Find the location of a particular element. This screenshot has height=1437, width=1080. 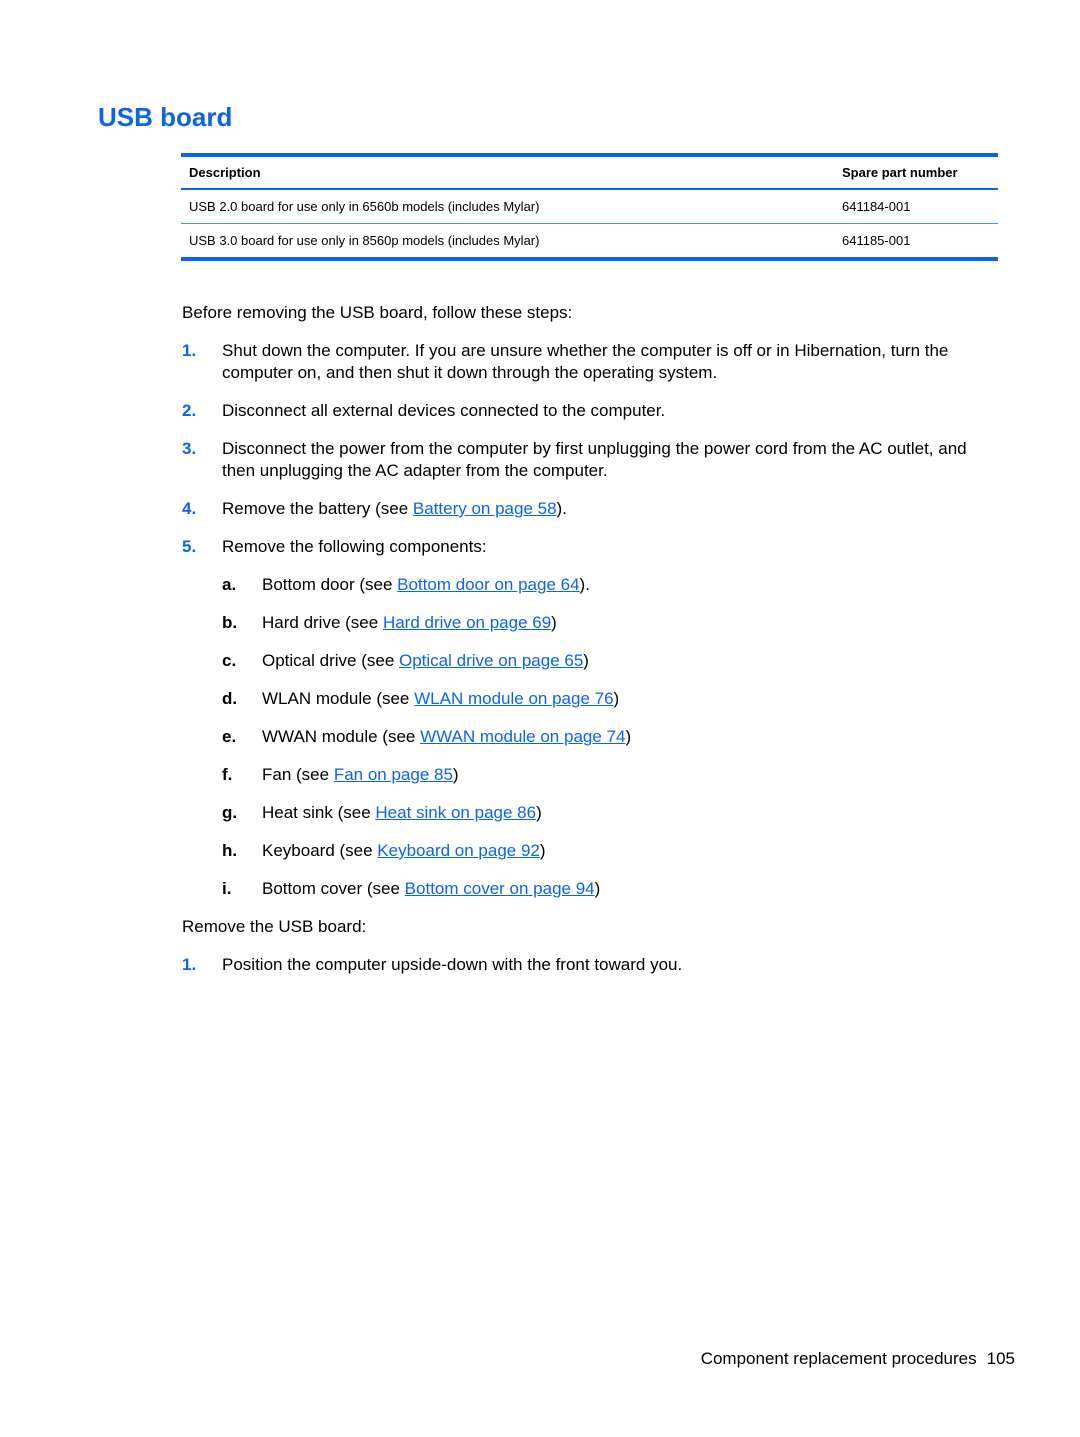

step-number: 2. is located at coordinates (189, 410).